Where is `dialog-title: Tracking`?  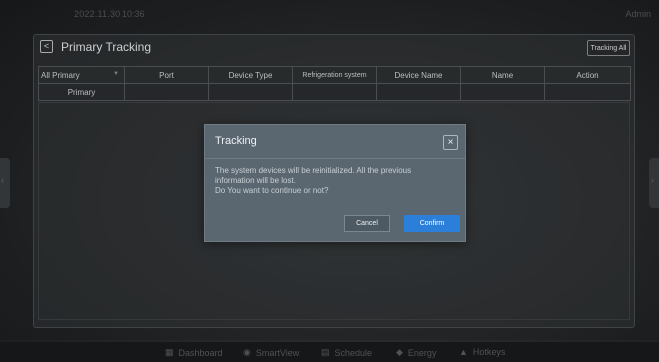
dialog-title: Tracking is located at coordinates (236, 141).